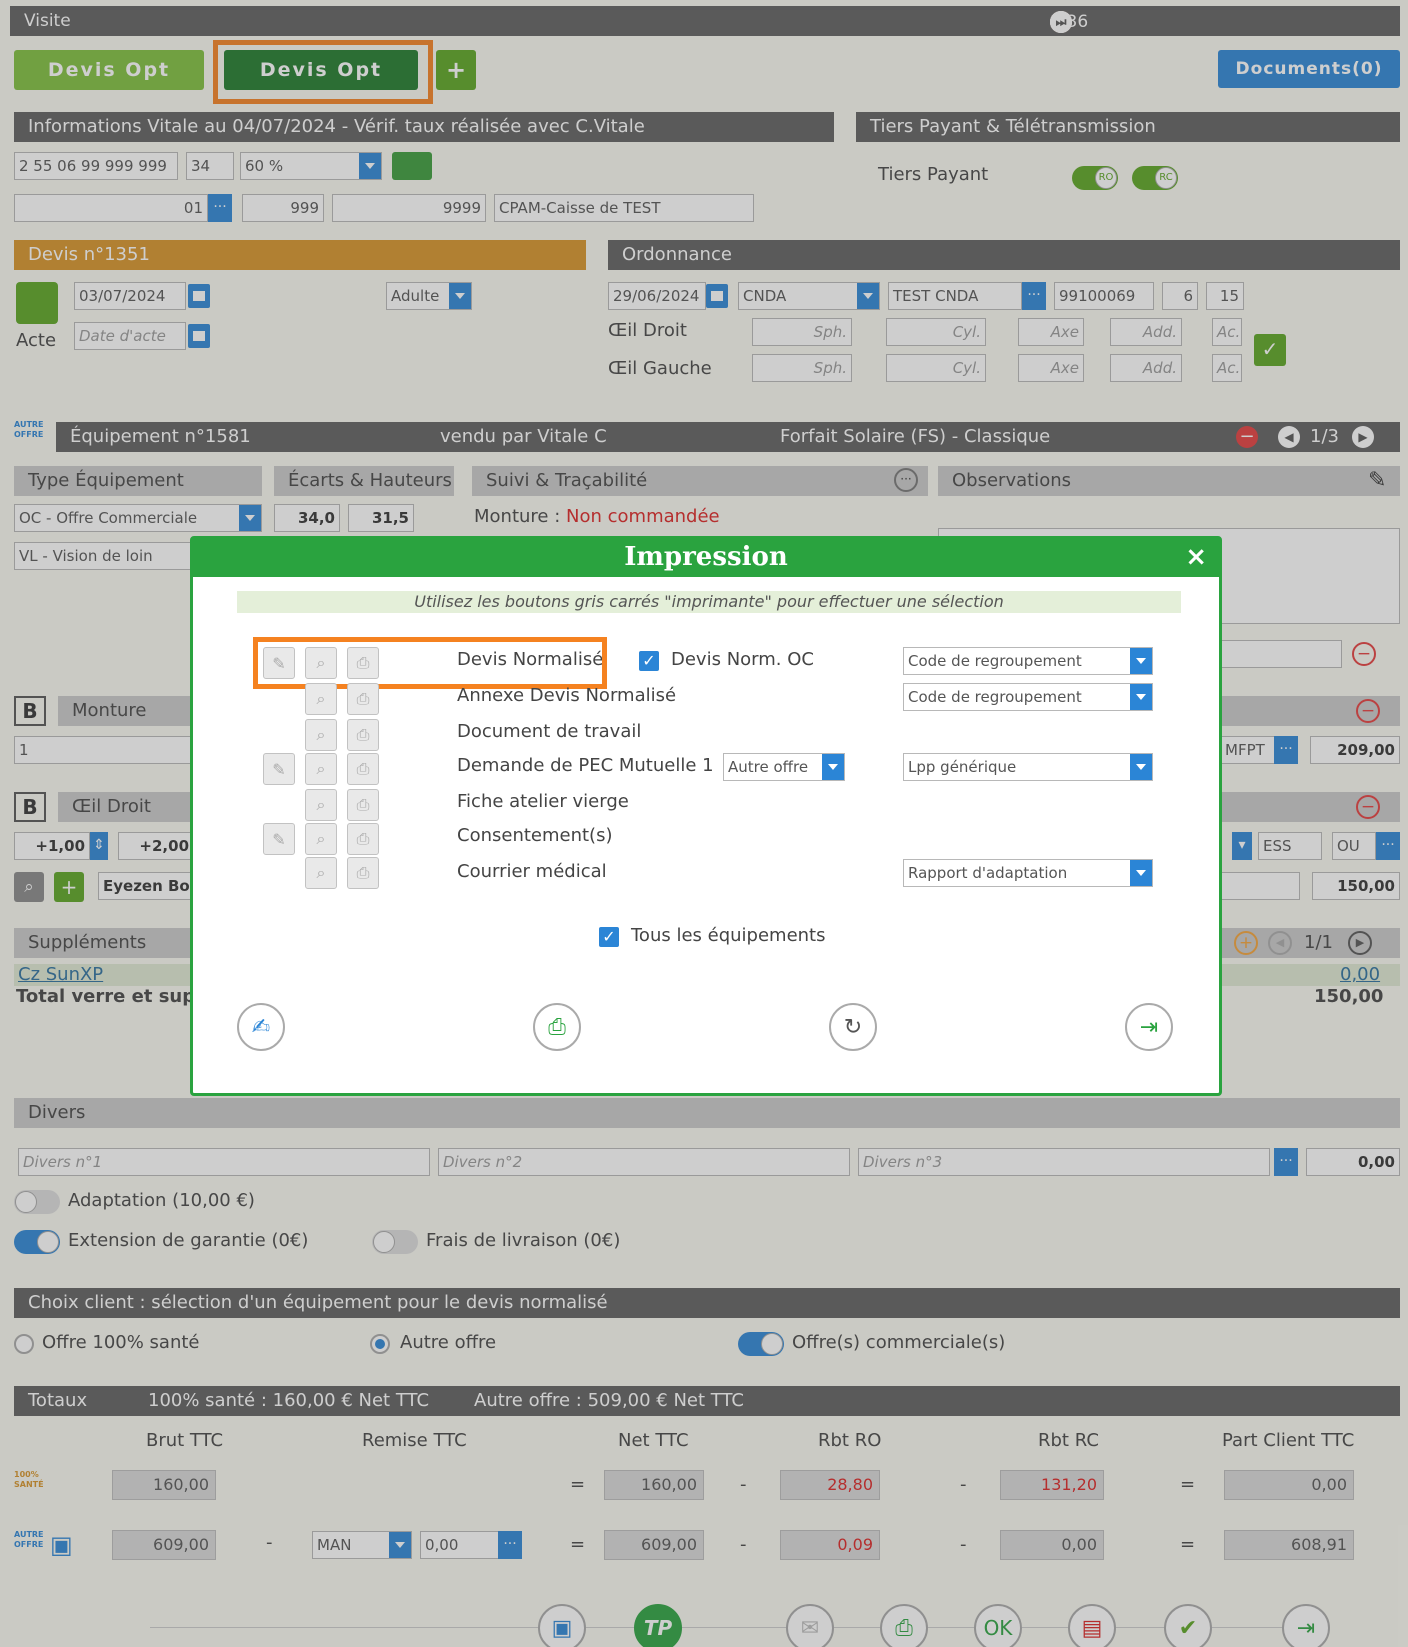 The image size is (1408, 1647). Describe the element at coordinates (532, 871) in the screenshot. I see `row-courrier-medical: Courrier médical` at that location.